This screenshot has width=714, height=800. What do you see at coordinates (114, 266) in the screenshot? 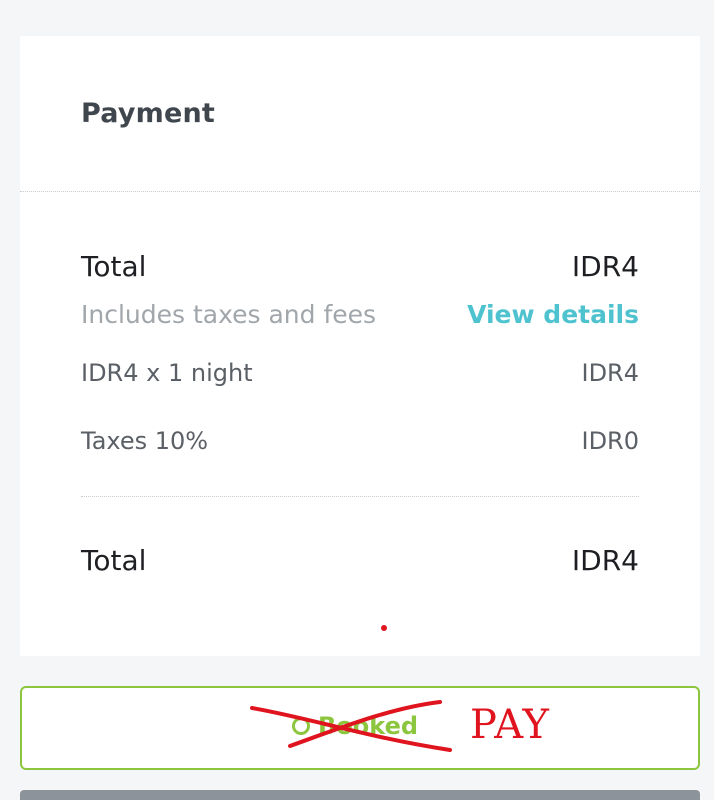
I see `total-label: Total` at bounding box center [114, 266].